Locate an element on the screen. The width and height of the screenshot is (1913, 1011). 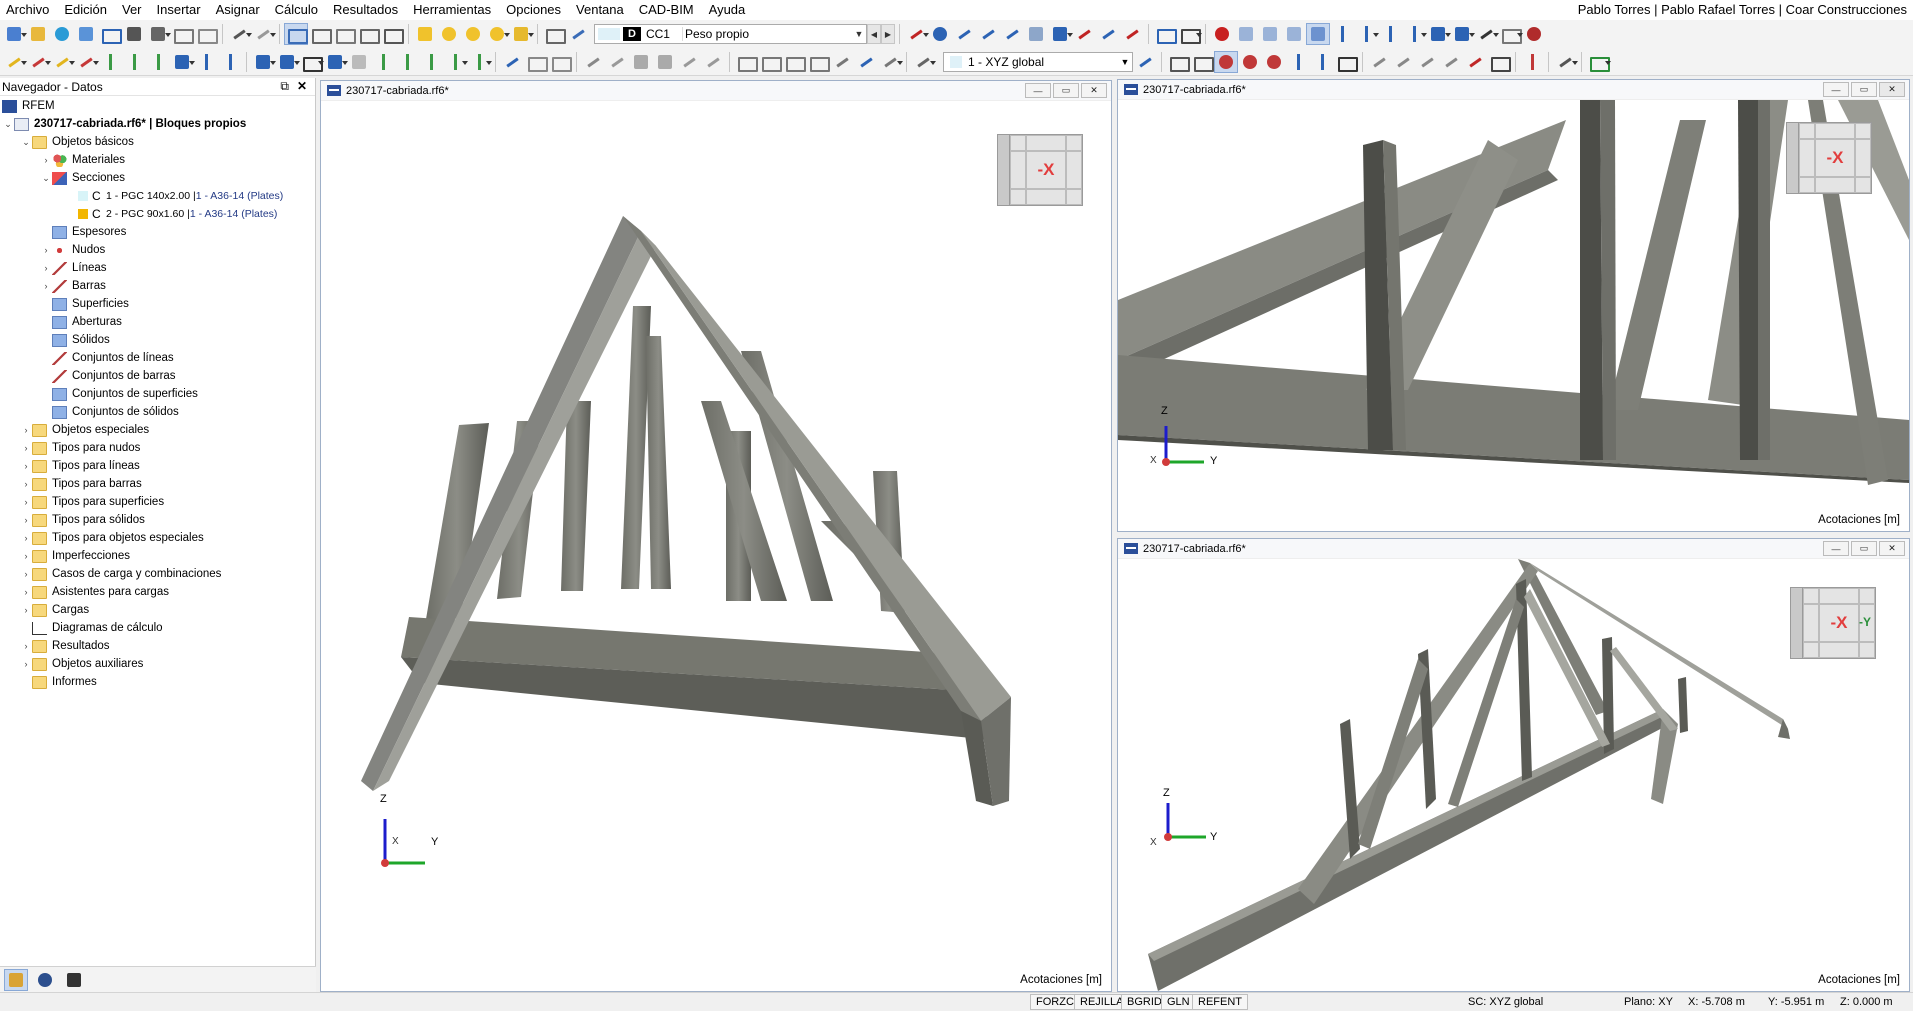
status-toggle-refent: REFENT is located at coordinates (1220, 1002).